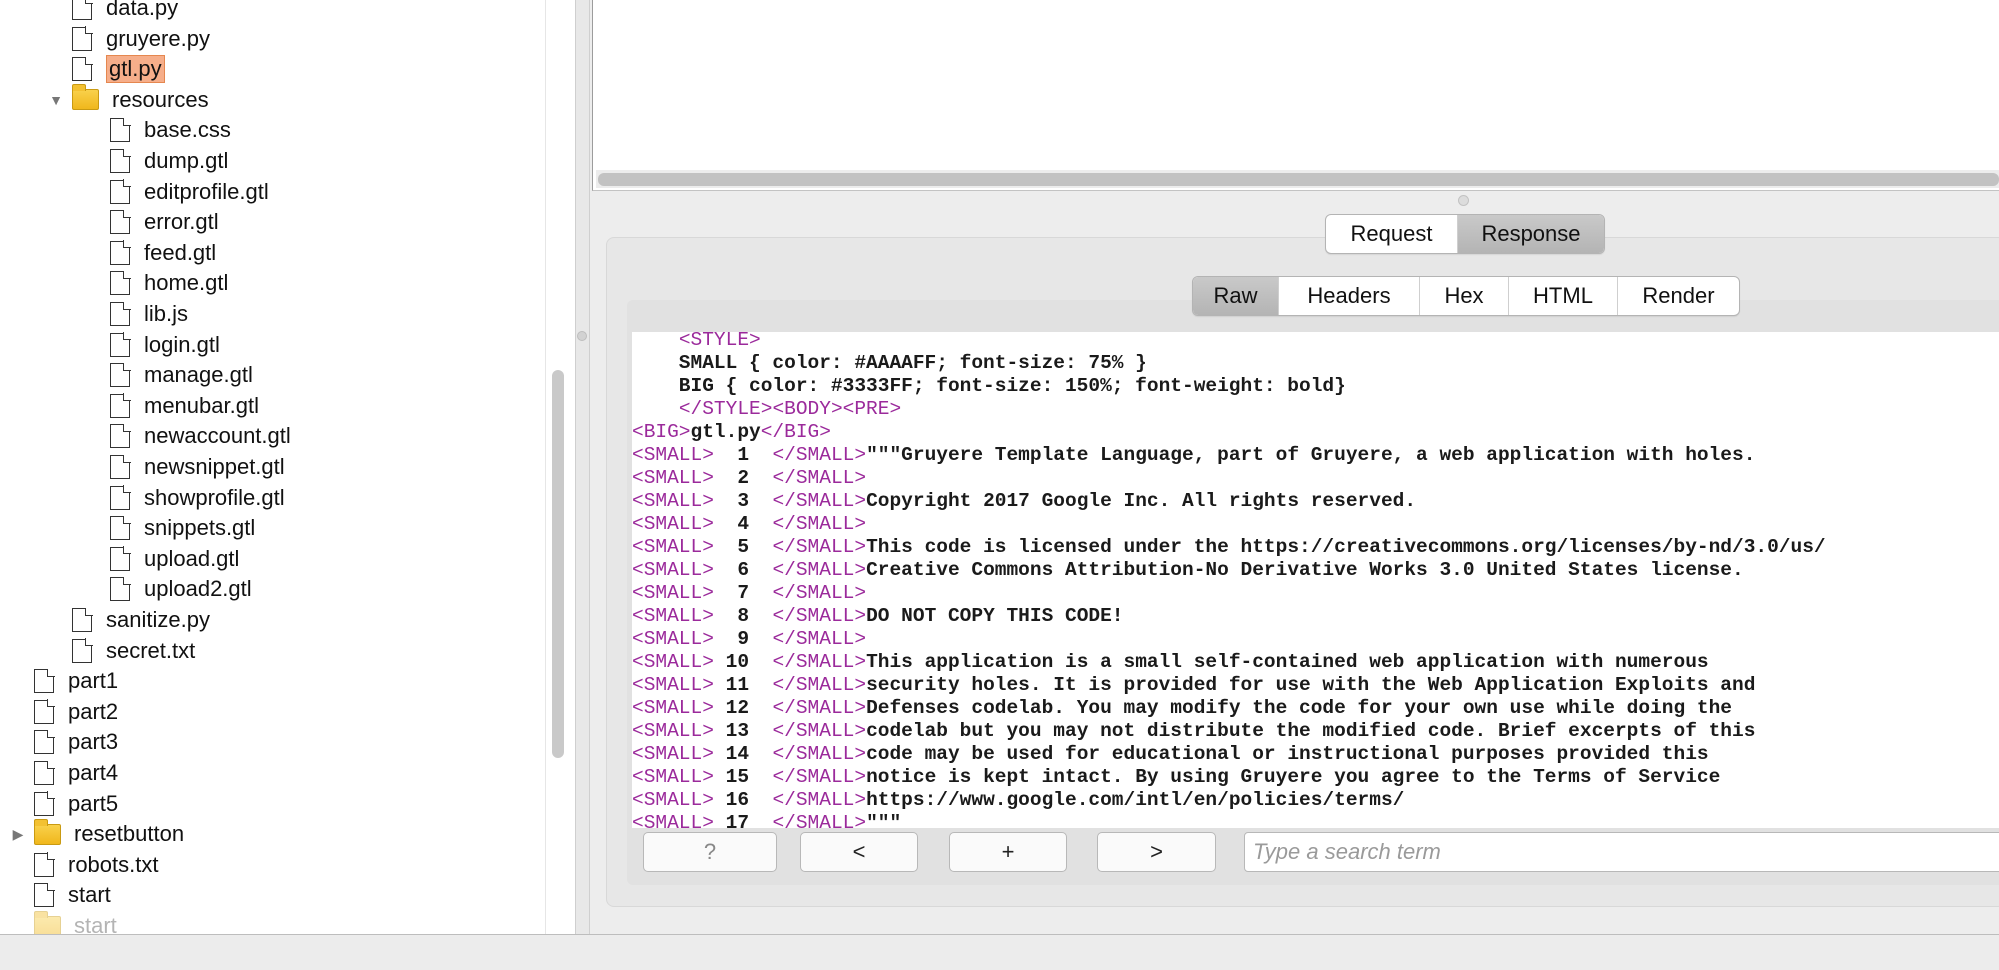 The width and height of the screenshot is (1999, 970). Describe the element at coordinates (1563, 296) in the screenshot. I see `tab-html: HTML` at that location.